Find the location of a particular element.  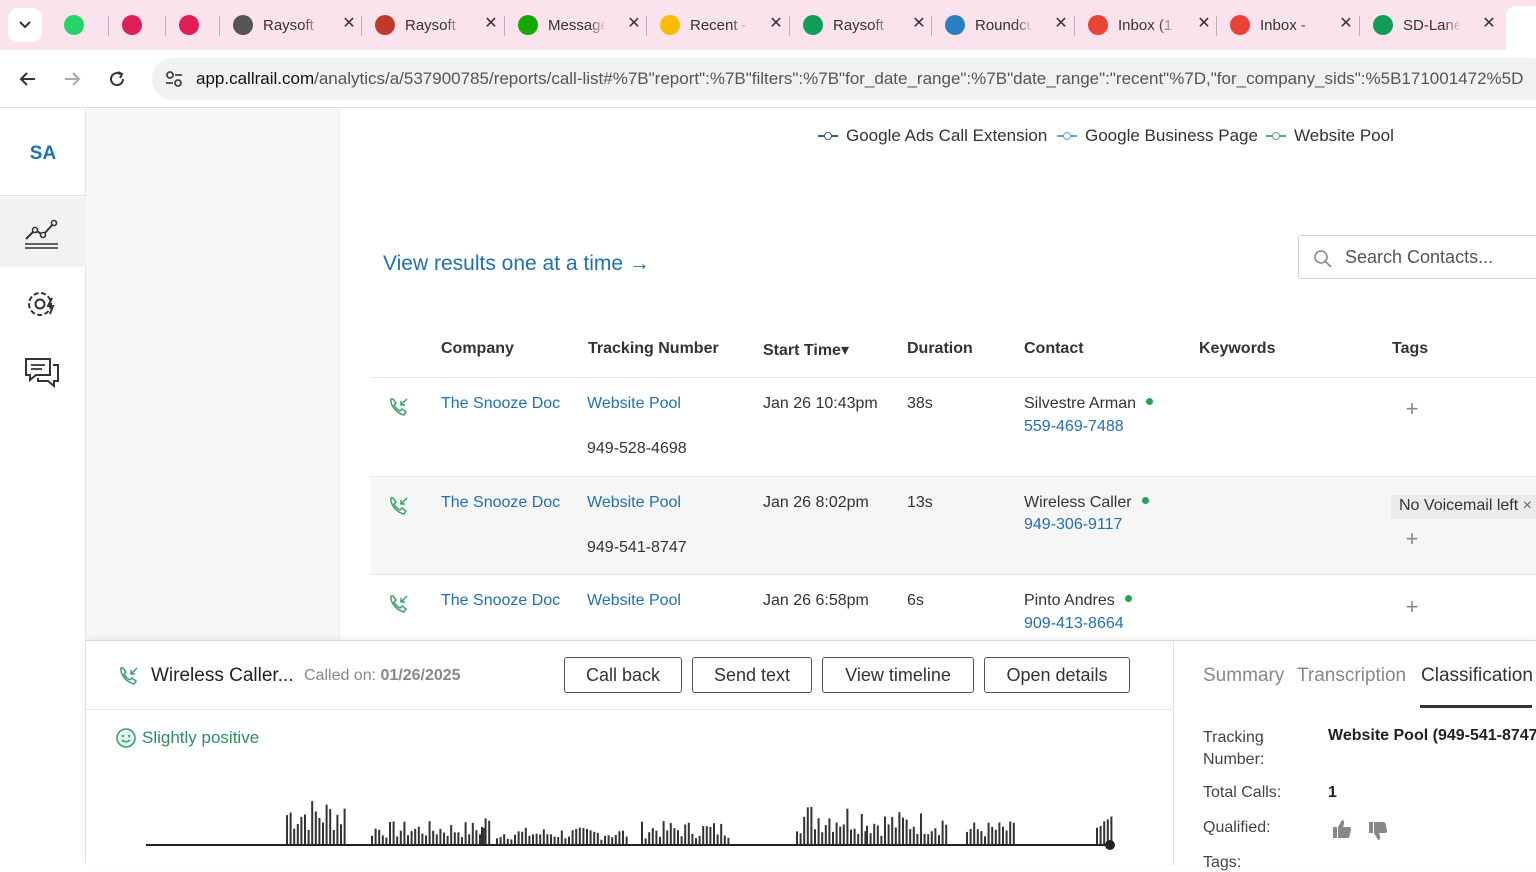

account-initials: SA is located at coordinates (43, 154).